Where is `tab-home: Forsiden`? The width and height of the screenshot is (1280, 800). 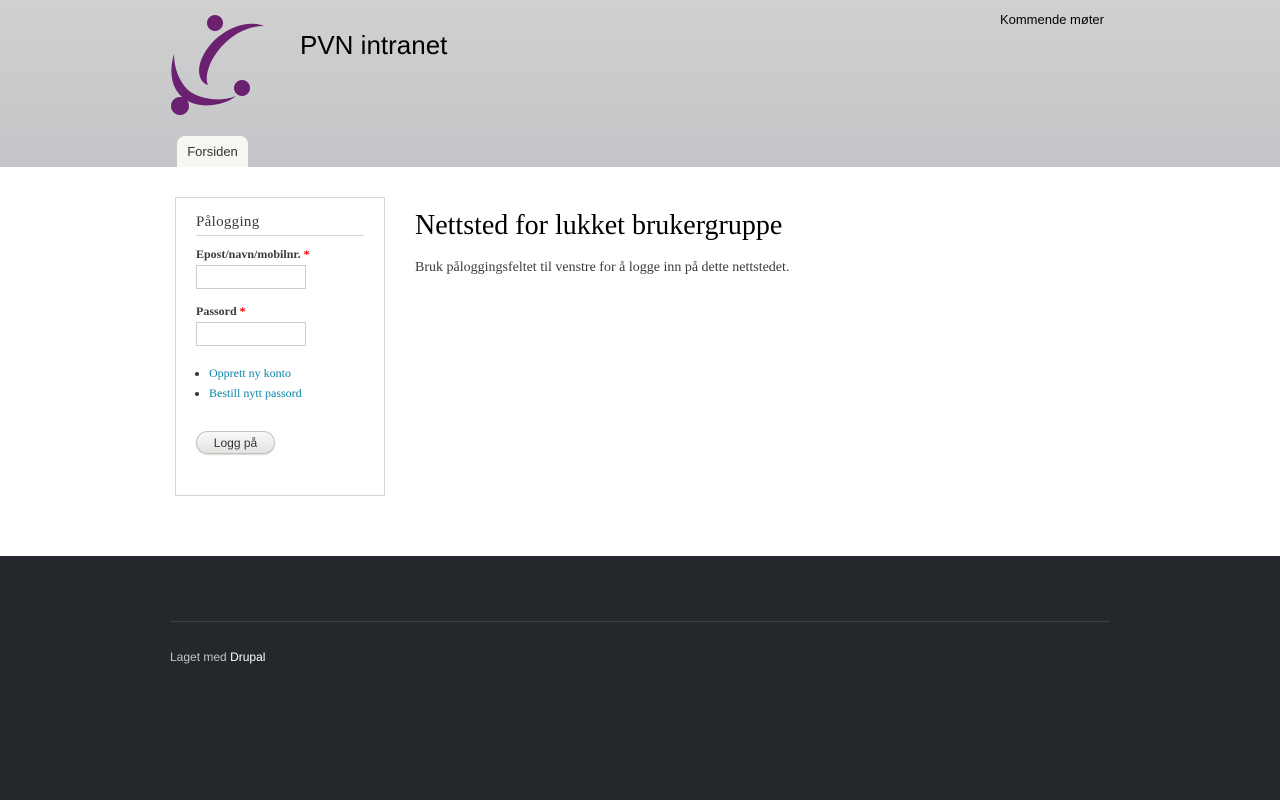
tab-home: Forsiden is located at coordinates (212, 151).